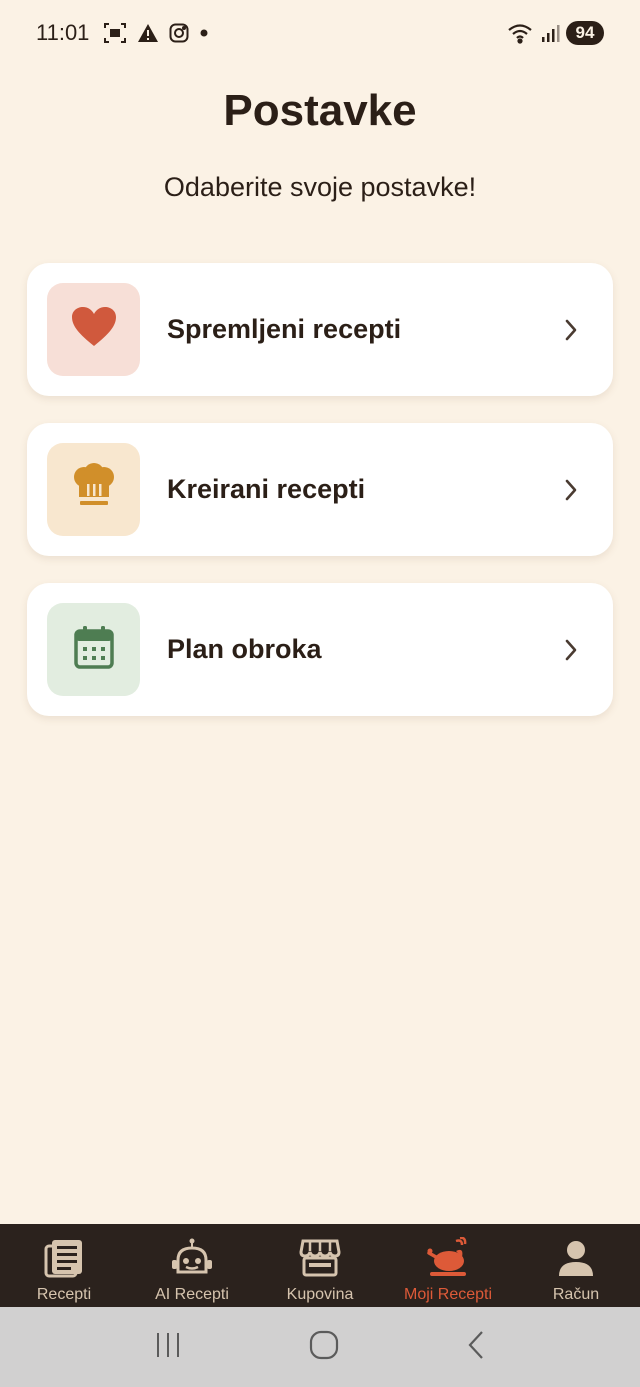 The height and width of the screenshot is (1387, 640). Describe the element at coordinates (320, 110) in the screenshot. I see `page-title: Postavke` at that location.